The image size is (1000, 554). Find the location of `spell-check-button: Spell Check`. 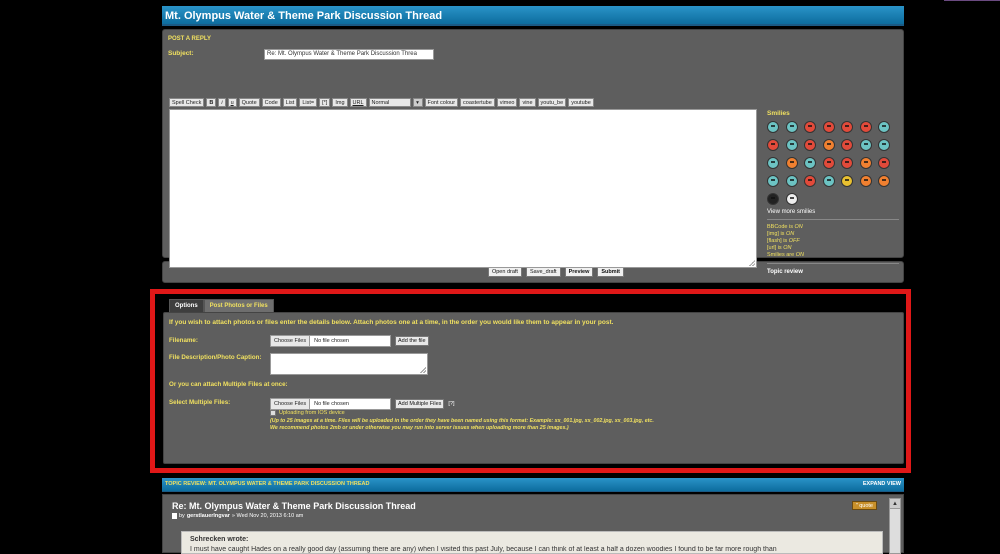

spell-check-button: Spell Check is located at coordinates (187, 102).